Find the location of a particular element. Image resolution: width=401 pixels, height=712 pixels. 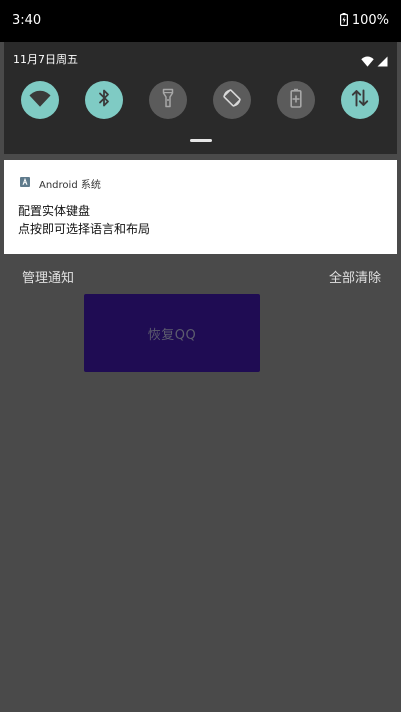

flashlight-icon is located at coordinates (168, 100).